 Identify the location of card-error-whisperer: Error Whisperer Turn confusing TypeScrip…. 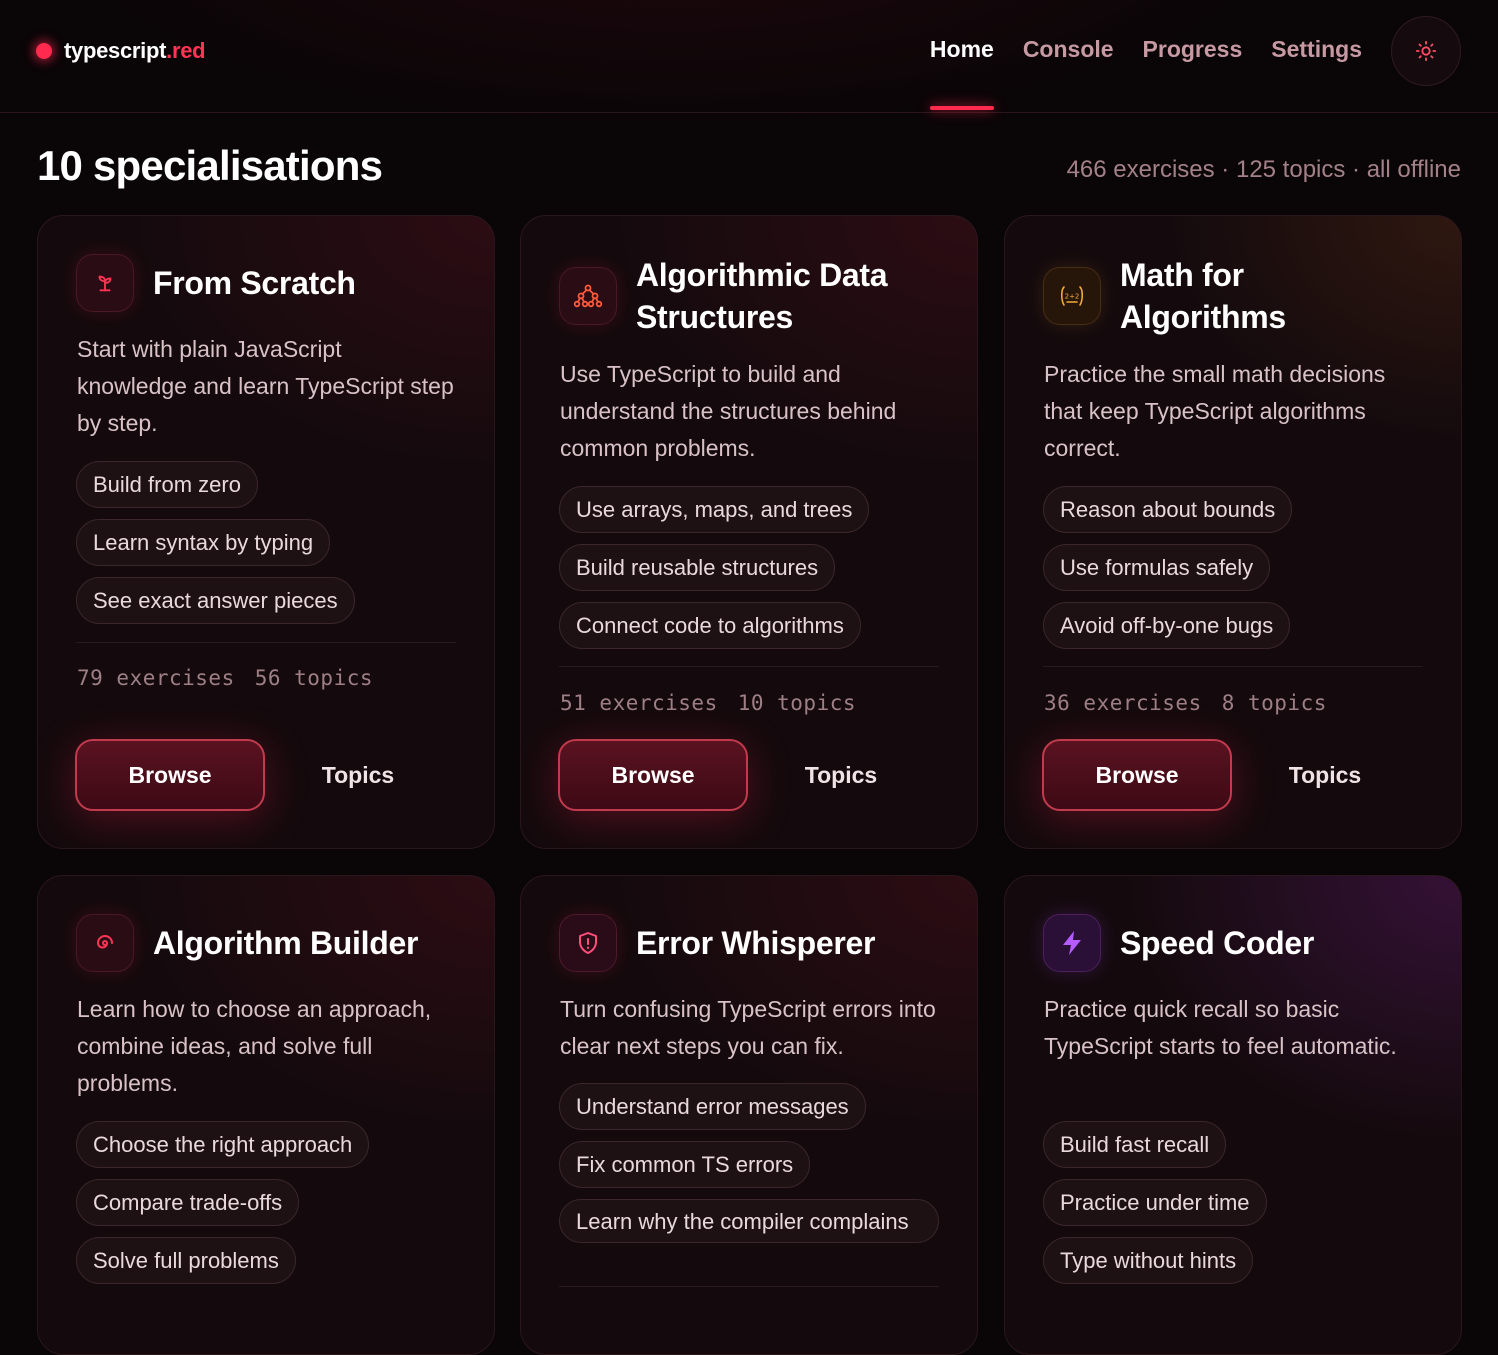
(749, 1115).